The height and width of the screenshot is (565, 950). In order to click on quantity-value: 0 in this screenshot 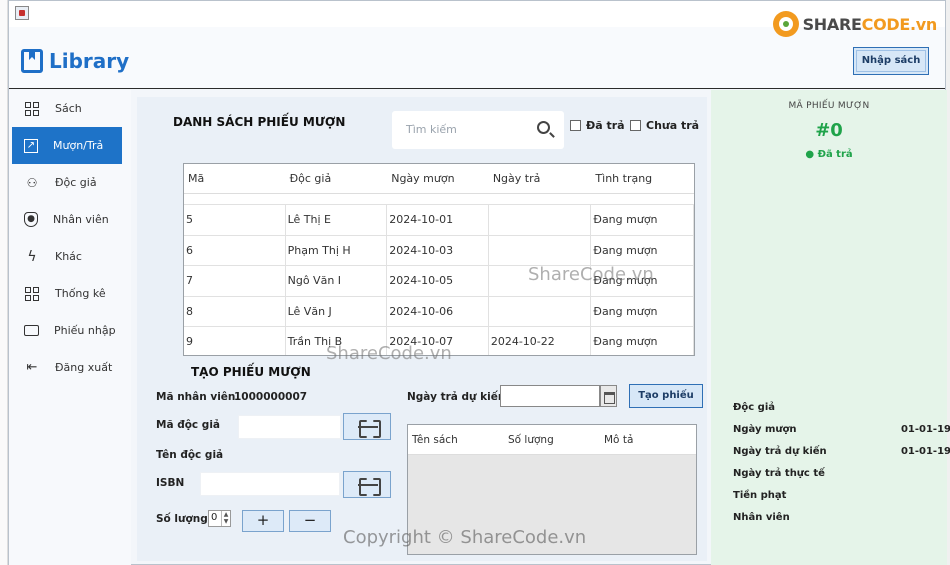, I will do `click(214, 517)`.